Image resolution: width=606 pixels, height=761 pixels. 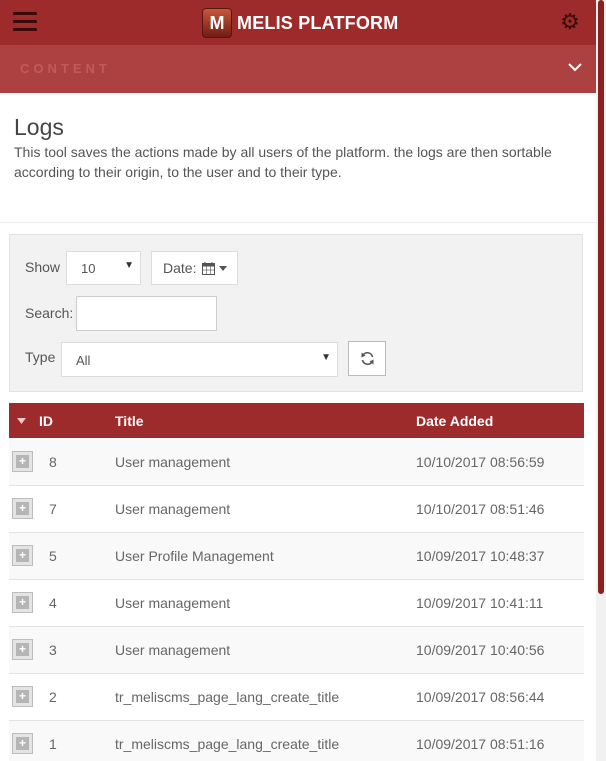 I want to click on refresh-button, so click(x=367, y=358).